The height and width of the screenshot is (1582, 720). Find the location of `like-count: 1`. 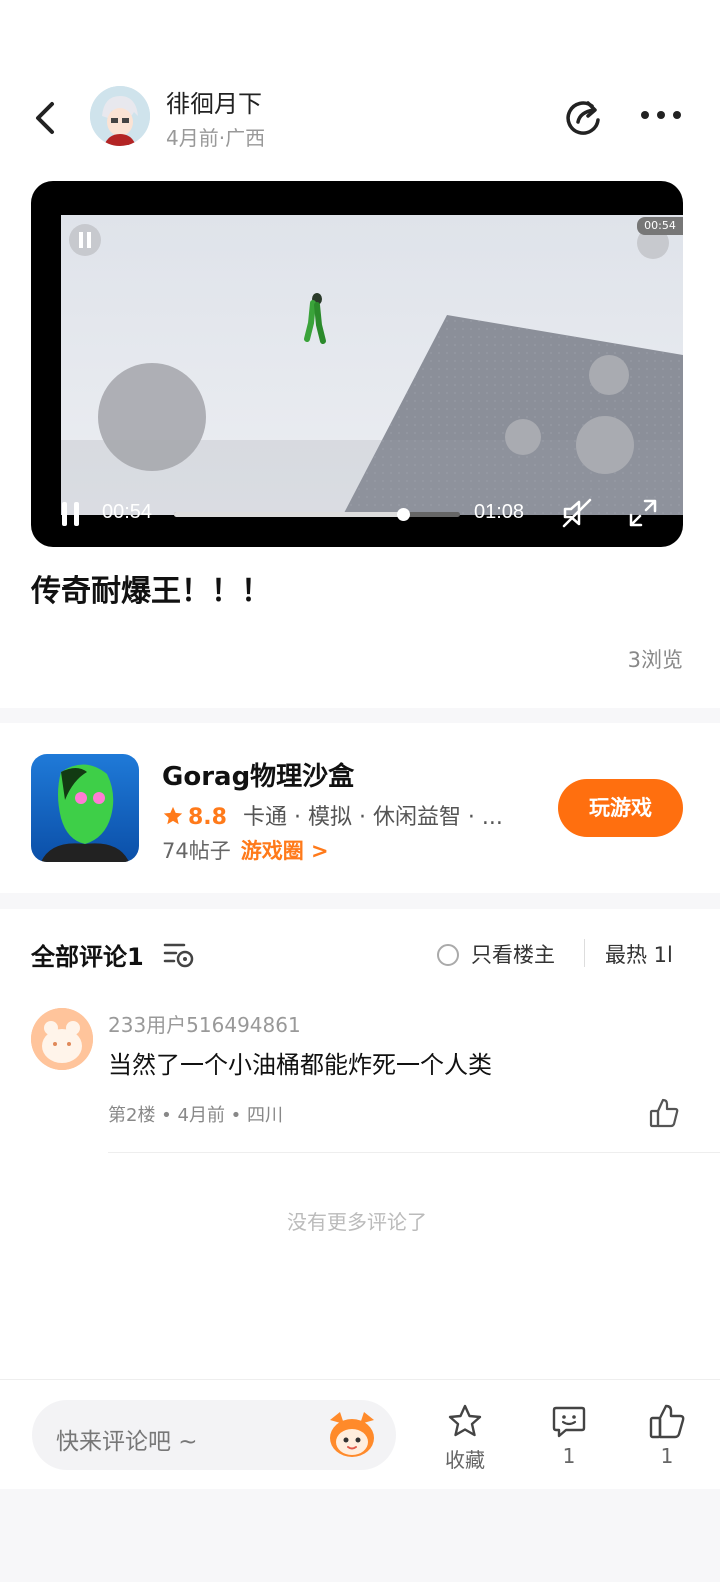

like-count: 1 is located at coordinates (667, 1456).